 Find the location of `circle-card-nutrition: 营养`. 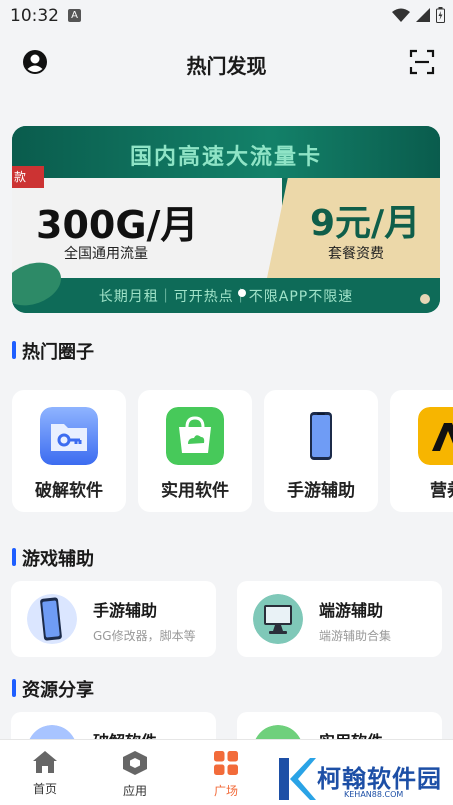

circle-card-nutrition: 营养 is located at coordinates (421, 451).